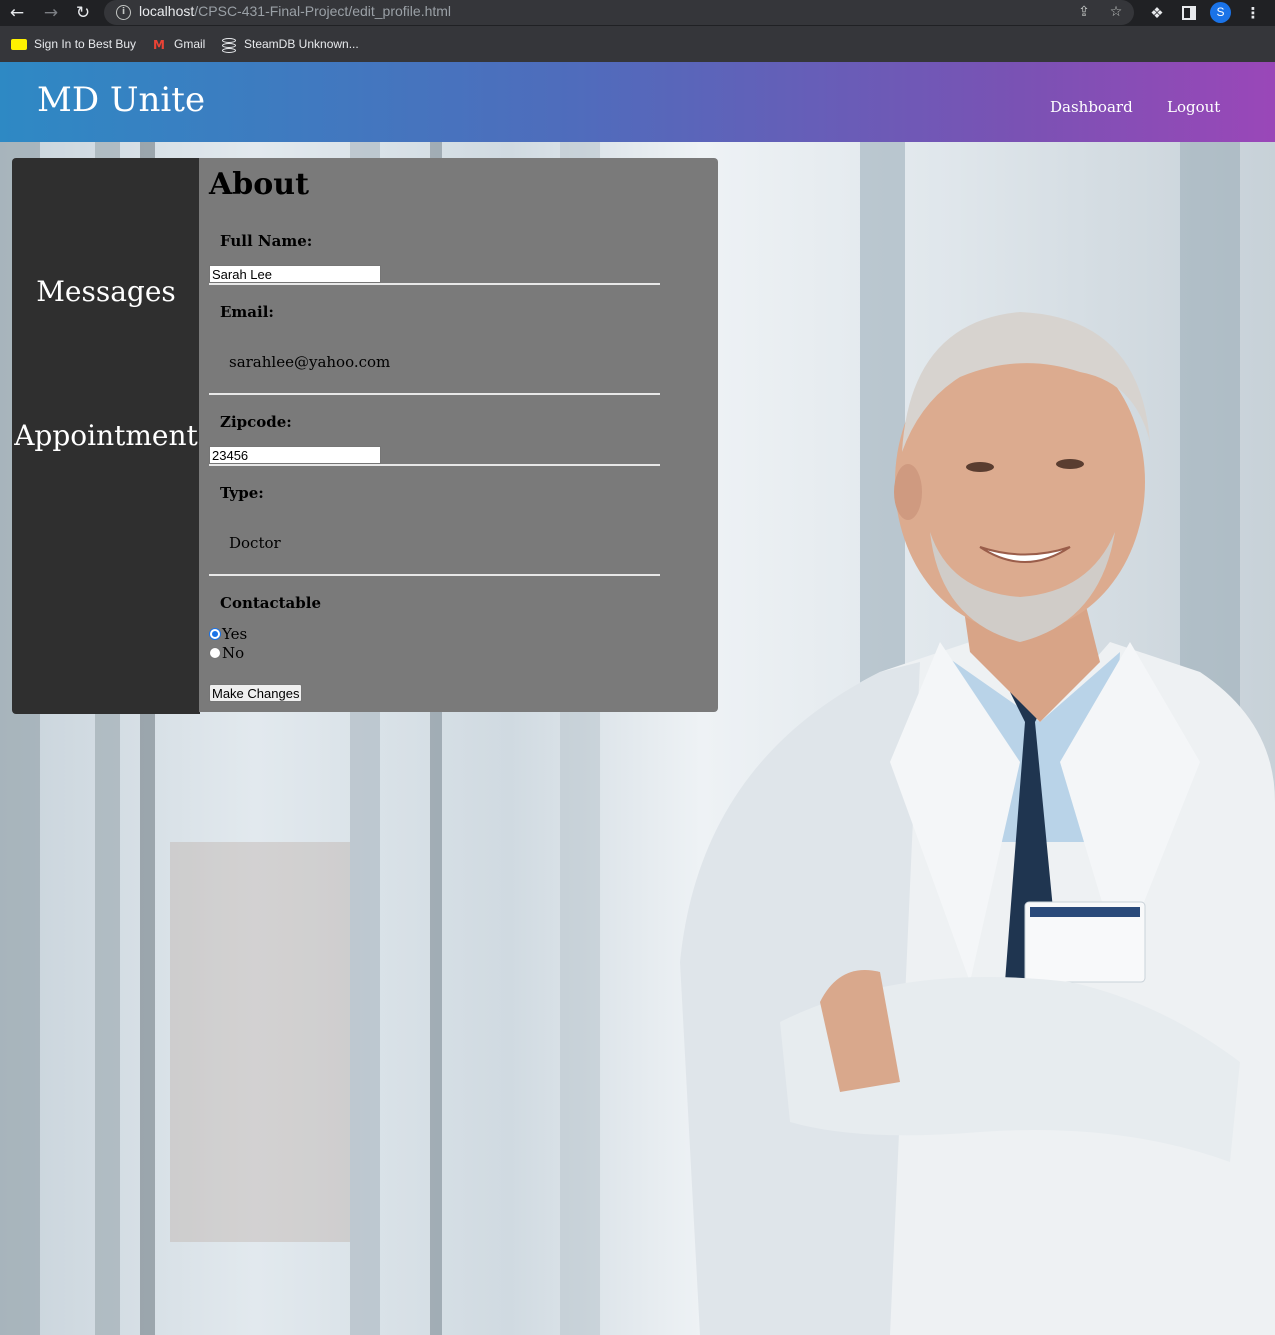  I want to click on contactable-yes-radio, so click(215, 634).